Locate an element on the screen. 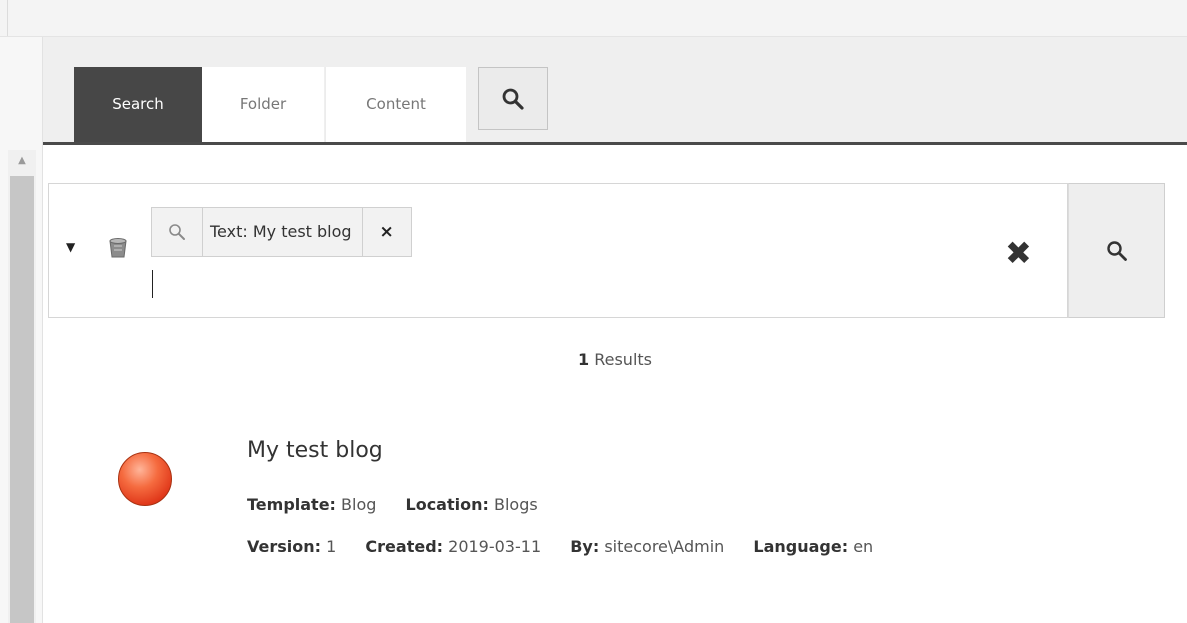 Image resolution: width=1187 pixels, height=623 pixels. toolbar-divider is located at coordinates (4, 18).